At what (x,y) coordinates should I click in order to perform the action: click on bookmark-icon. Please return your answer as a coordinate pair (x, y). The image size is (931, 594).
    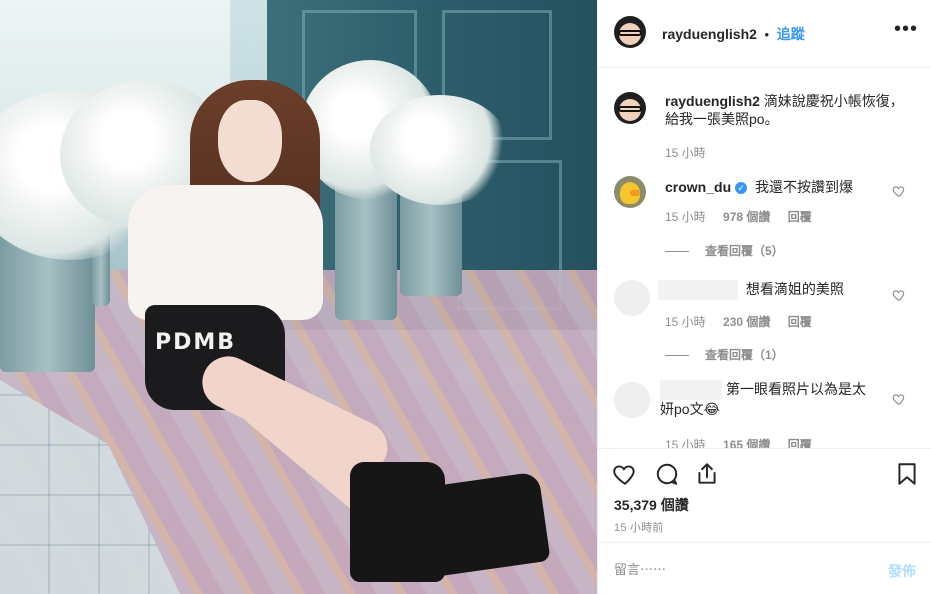
    Looking at the image, I should click on (907, 474).